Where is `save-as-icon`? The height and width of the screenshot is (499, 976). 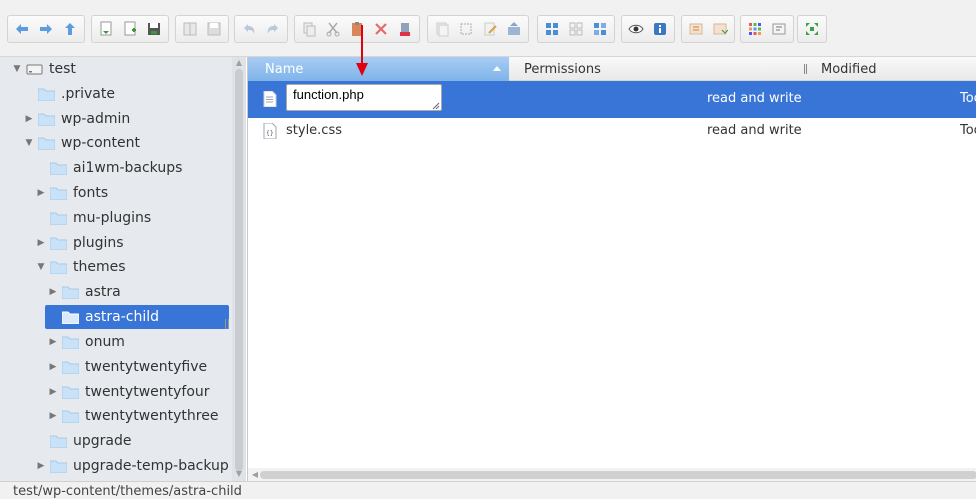
save-as-icon is located at coordinates (214, 29).